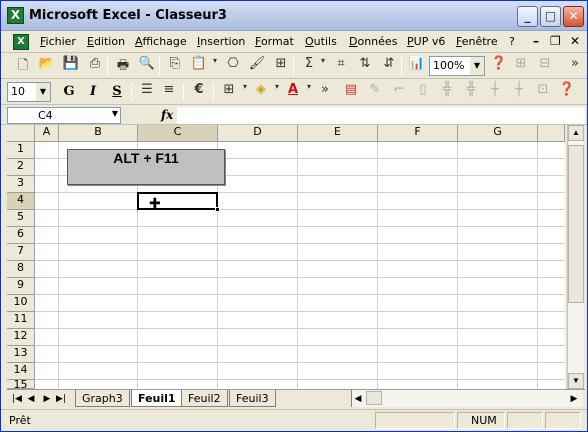 This screenshot has width=588, height=432. I want to click on menu-donnees: Données, so click(373, 41).